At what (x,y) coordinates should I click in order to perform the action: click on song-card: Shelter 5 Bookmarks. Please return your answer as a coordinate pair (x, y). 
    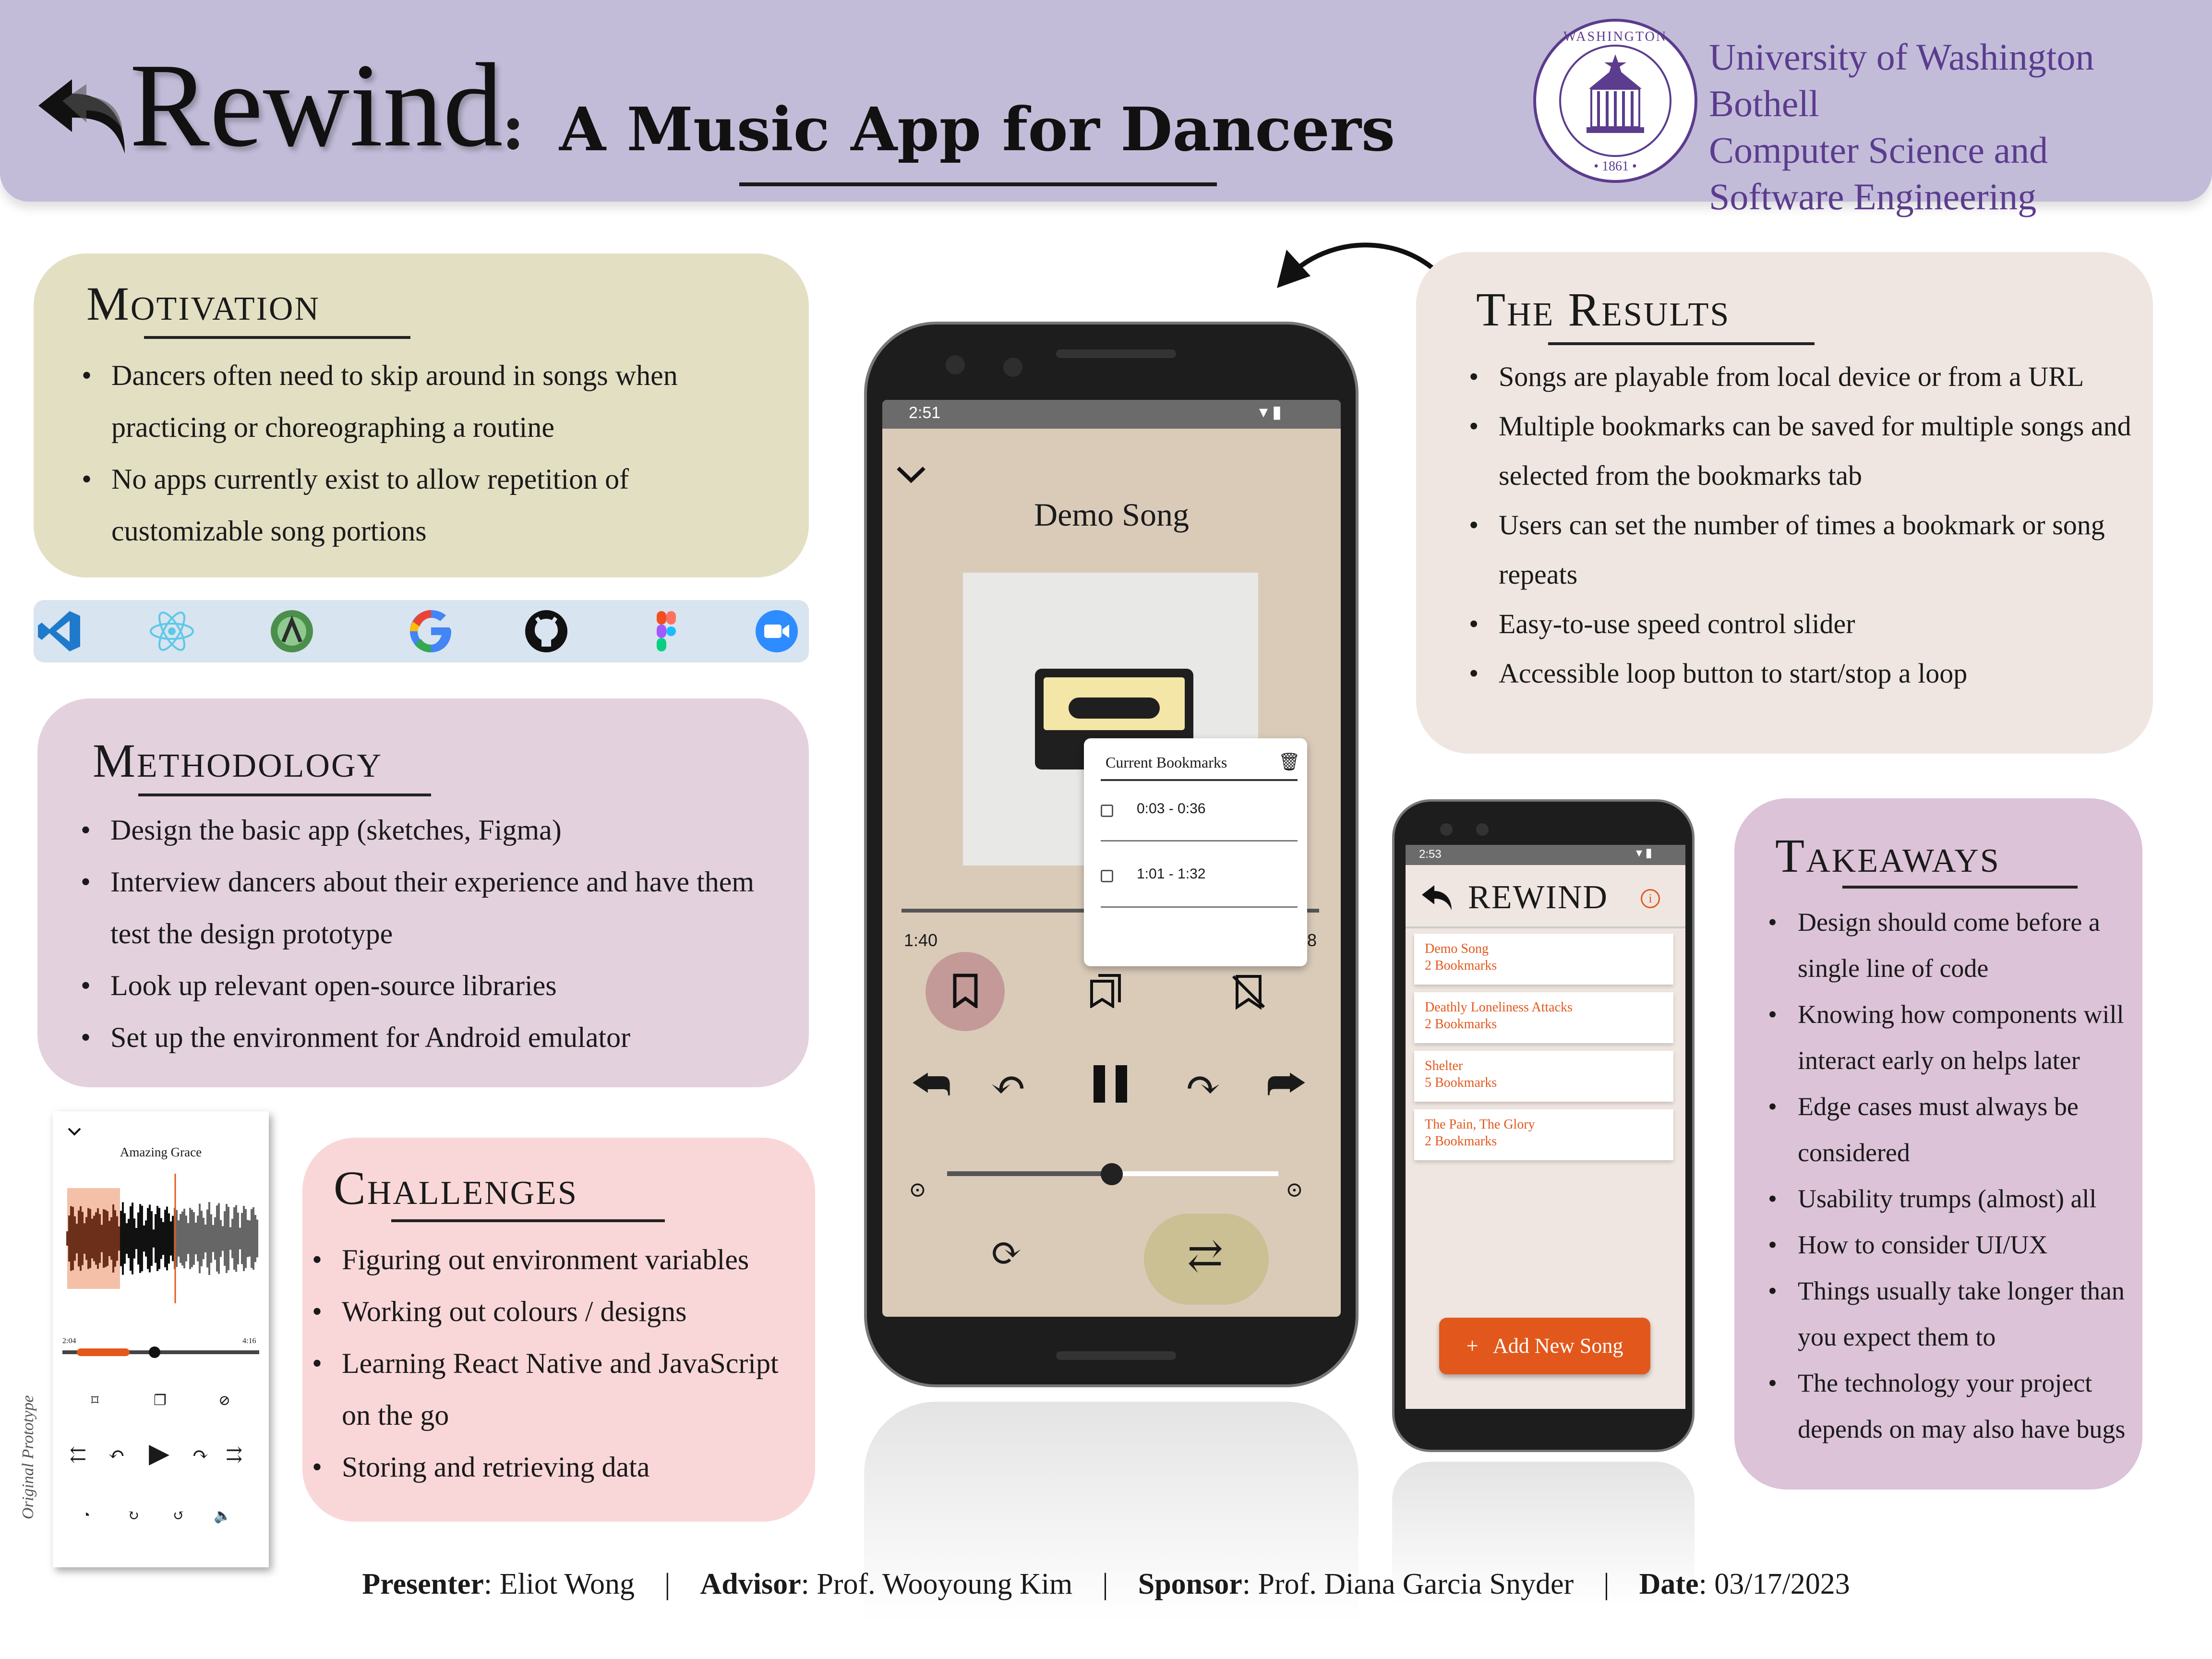
    Looking at the image, I should click on (1543, 1076).